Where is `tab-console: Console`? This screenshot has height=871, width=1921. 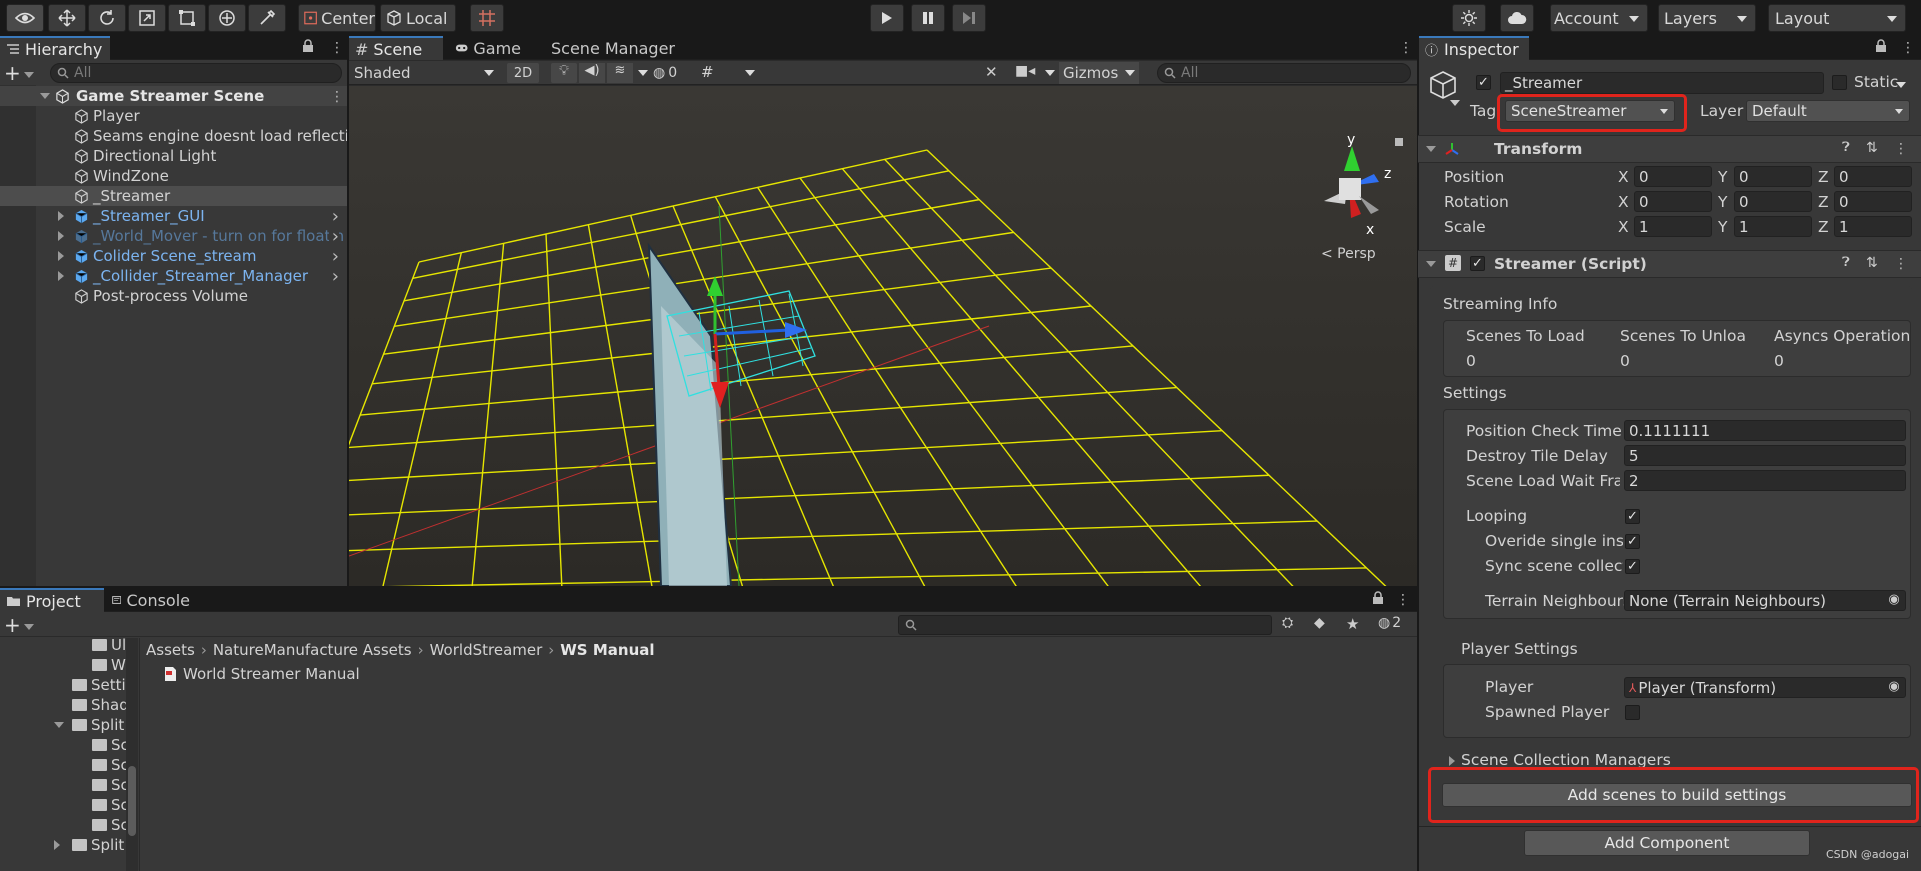 tab-console: Console is located at coordinates (151, 600).